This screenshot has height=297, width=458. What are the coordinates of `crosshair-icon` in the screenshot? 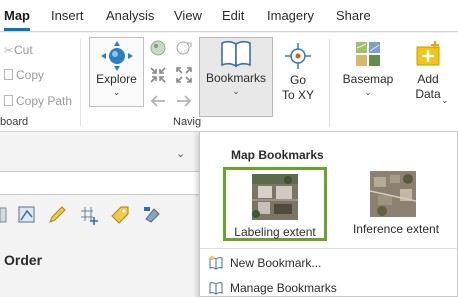 It's located at (298, 56).